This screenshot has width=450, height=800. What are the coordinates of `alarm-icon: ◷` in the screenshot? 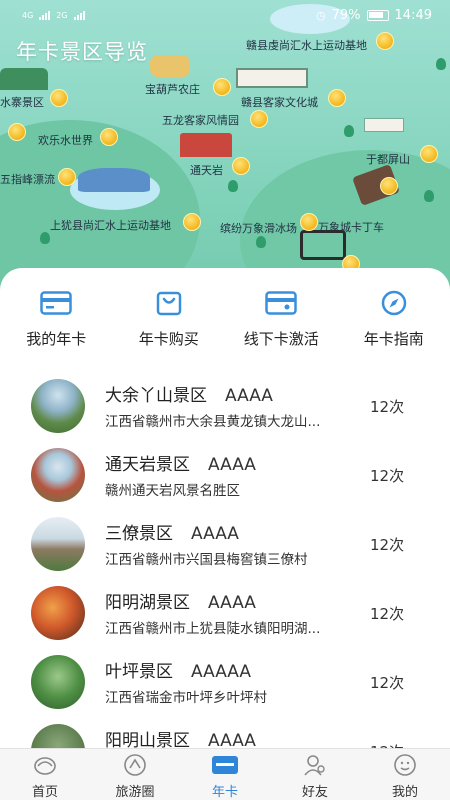 It's located at (321, 15).